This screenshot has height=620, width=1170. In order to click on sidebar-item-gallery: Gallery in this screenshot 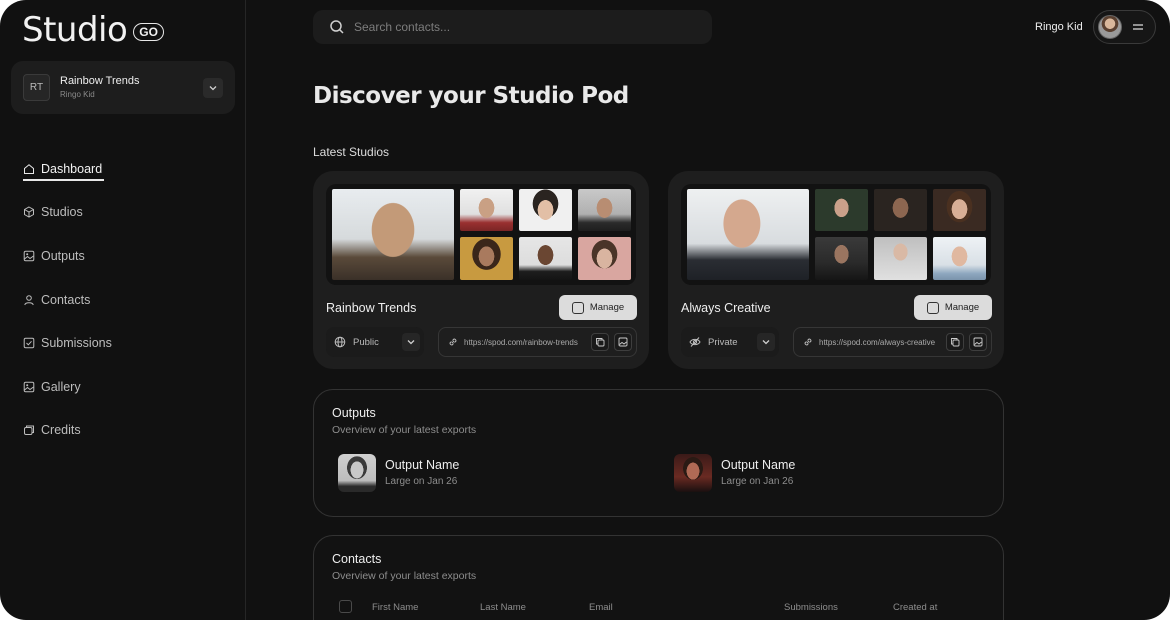, I will do `click(52, 387)`.